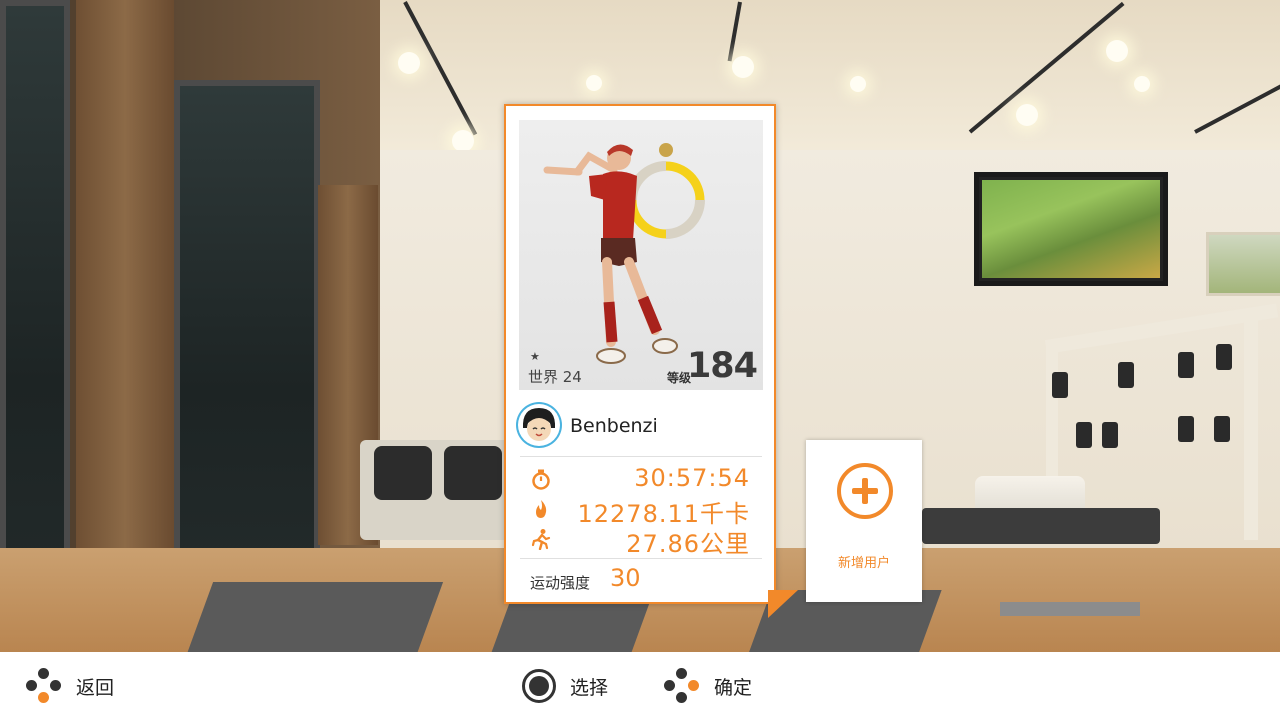 The image size is (1280, 720). I want to click on stopwatch-icon, so click(541, 479).